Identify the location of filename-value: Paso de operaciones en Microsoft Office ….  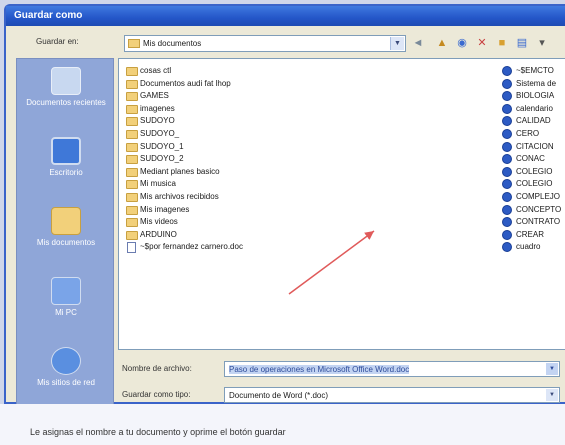
(319, 369).